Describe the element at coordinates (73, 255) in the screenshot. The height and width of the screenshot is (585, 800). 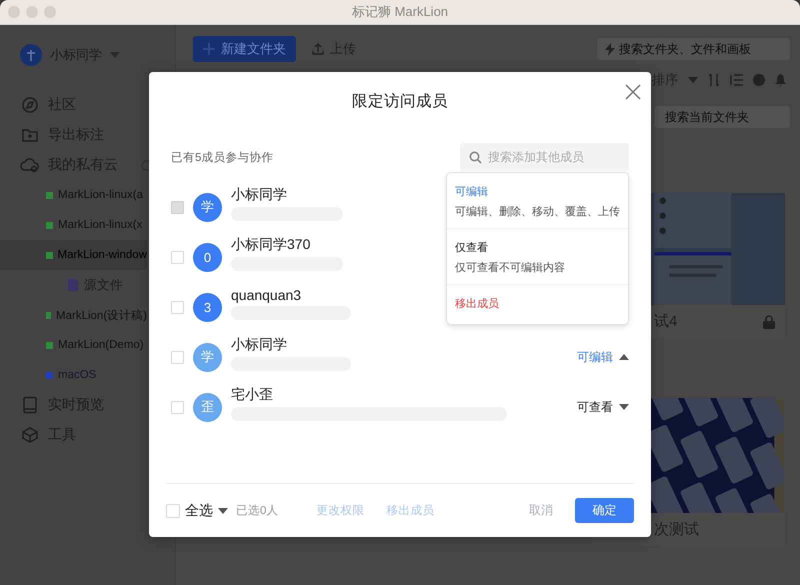
I see `folder-item: MarkLion-window` at that location.